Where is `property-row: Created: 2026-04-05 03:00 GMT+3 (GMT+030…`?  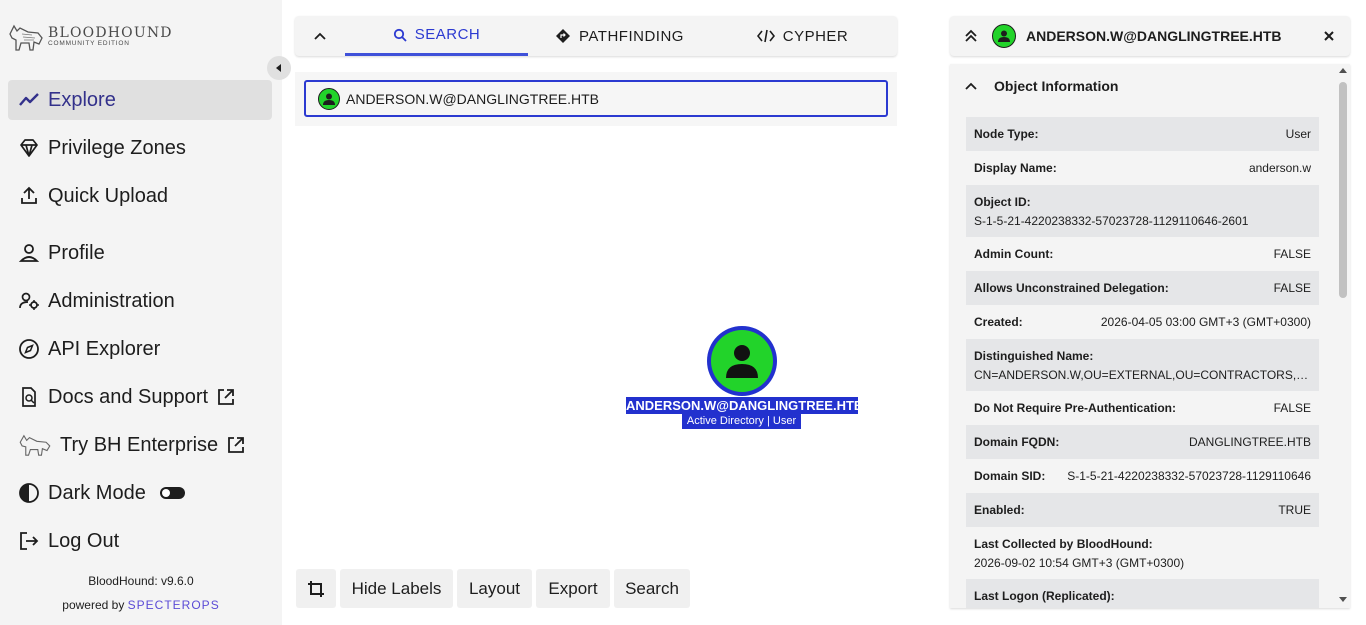
property-row: Created: 2026-04-05 03:00 GMT+3 (GMT+030… is located at coordinates (1142, 322).